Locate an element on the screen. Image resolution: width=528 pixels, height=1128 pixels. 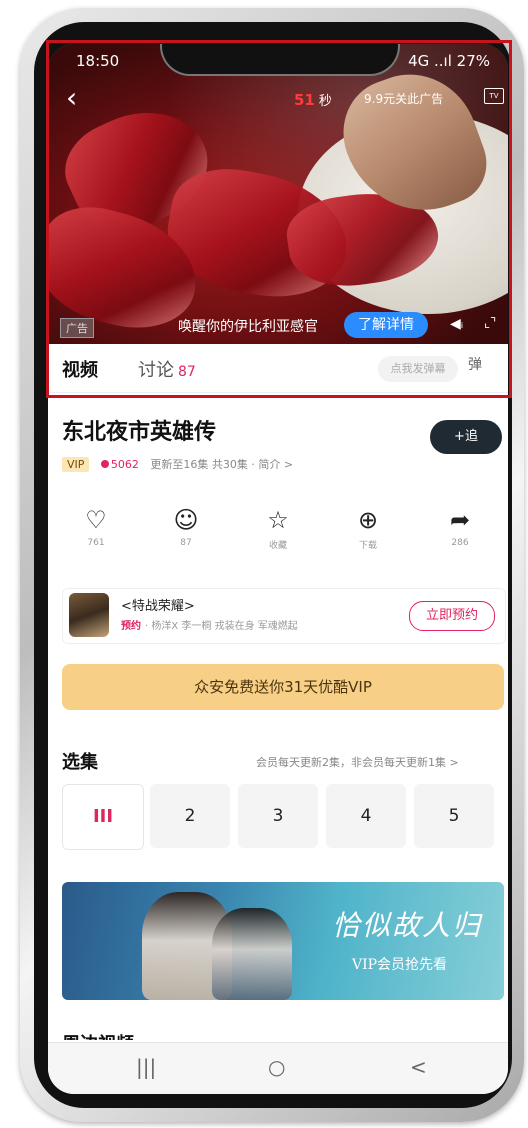
tab-discuss: 讨论 87 is located at coordinates (167, 369).